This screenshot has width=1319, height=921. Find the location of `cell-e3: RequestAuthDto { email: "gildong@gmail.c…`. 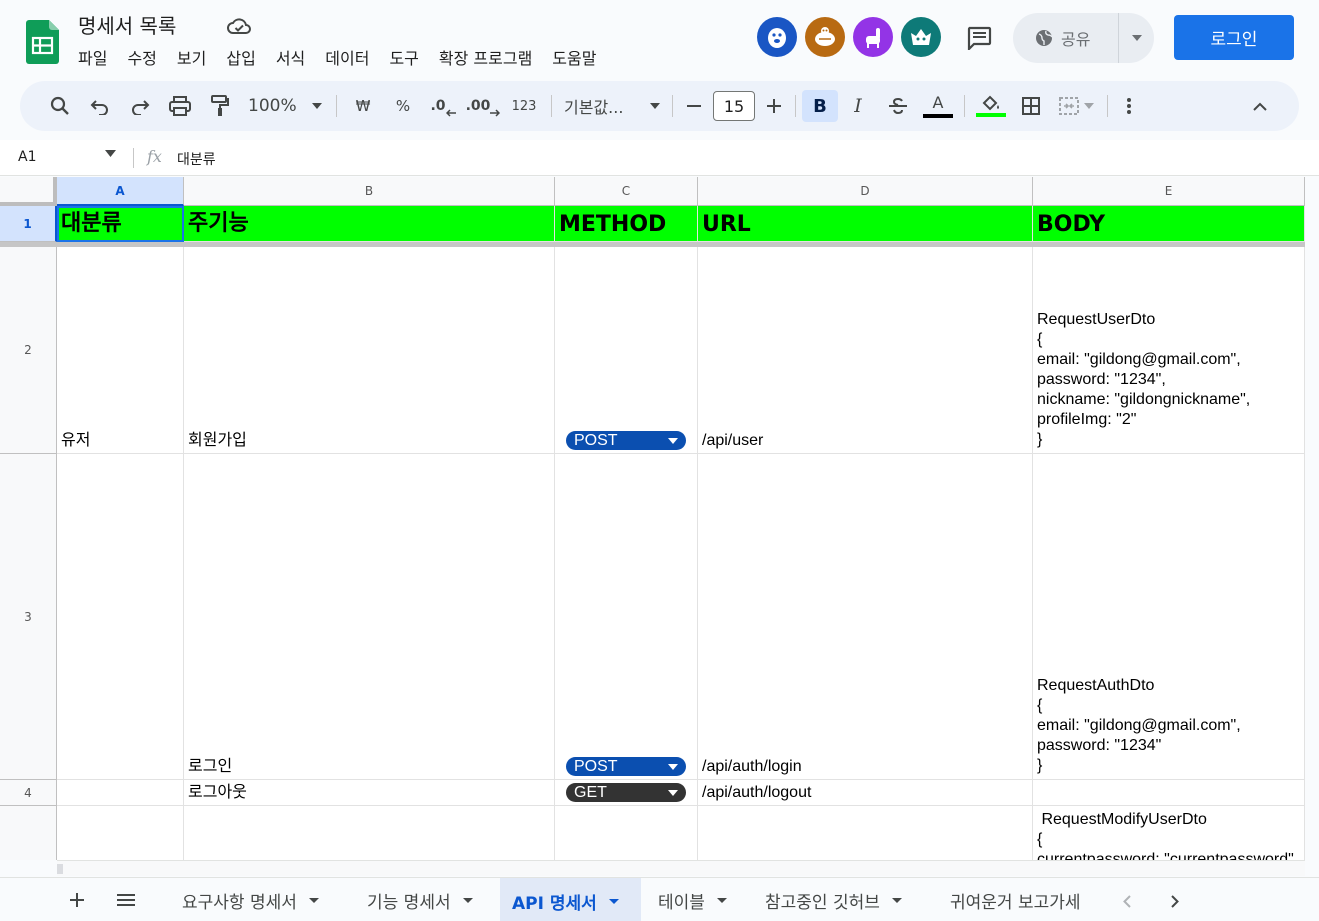

cell-e3: RequestAuthDto { email: "gildong@gmail.c… is located at coordinates (1169, 617).